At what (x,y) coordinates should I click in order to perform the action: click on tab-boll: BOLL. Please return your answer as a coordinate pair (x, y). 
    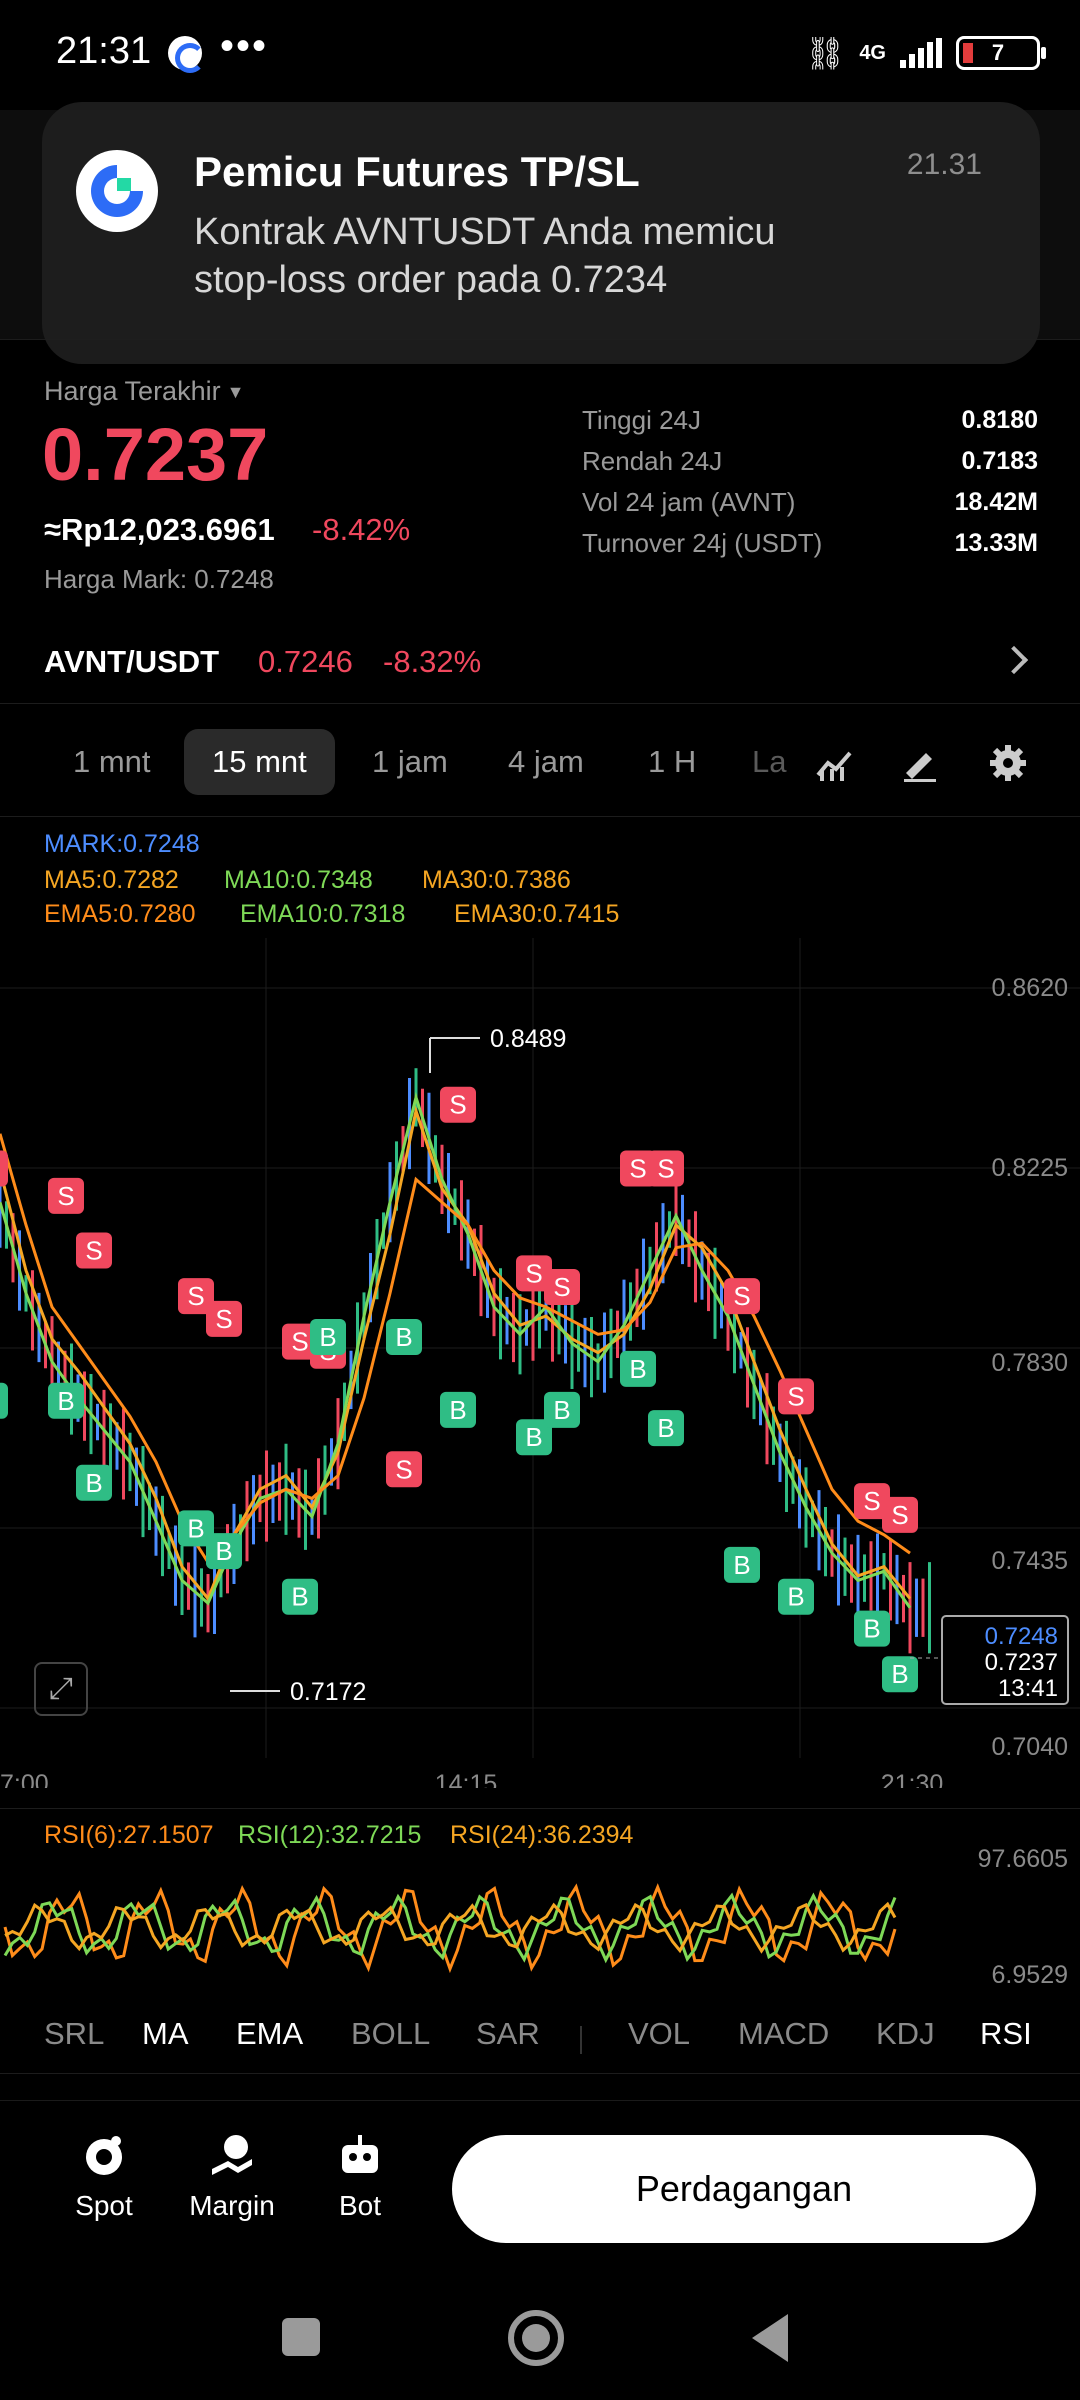
    Looking at the image, I should click on (390, 2034).